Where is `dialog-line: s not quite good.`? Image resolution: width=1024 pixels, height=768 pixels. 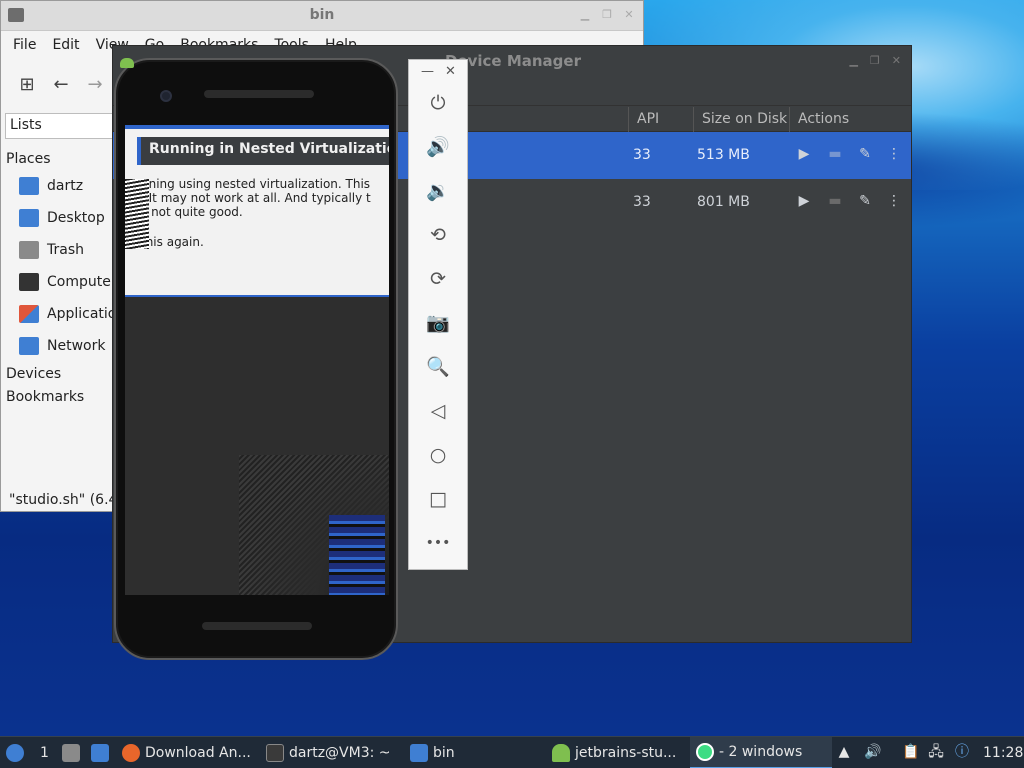
dialog-line: s not quite good. is located at coordinates (192, 212).